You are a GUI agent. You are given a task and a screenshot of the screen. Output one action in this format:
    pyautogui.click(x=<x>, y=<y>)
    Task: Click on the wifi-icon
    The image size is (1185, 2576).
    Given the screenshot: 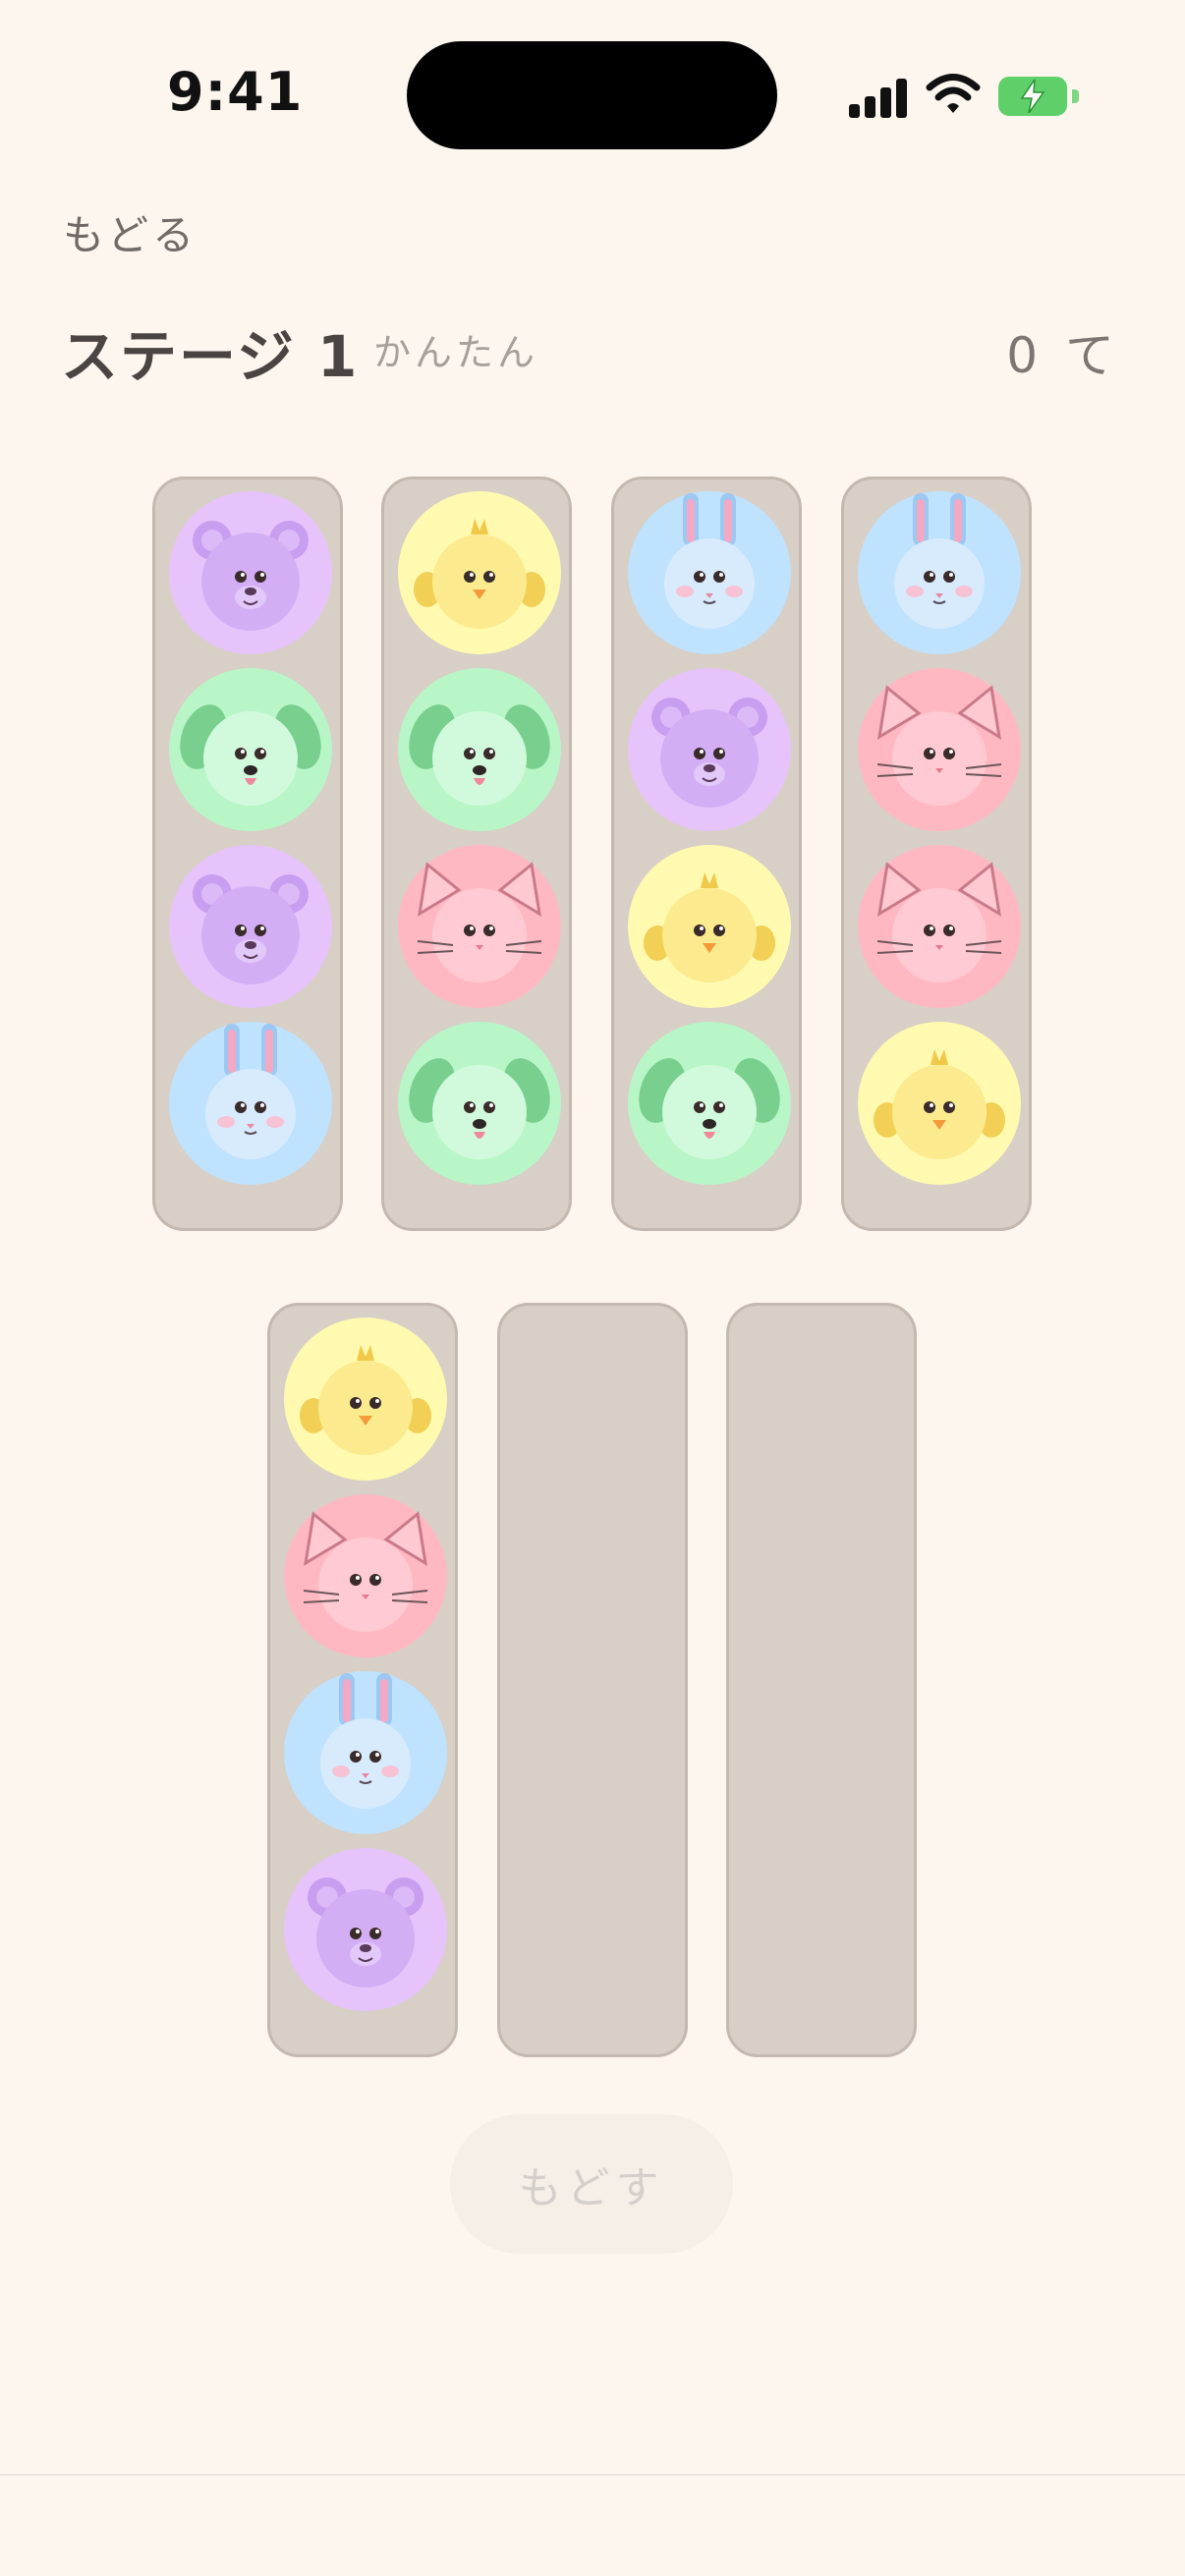 What is the action you would take?
    pyautogui.click(x=954, y=94)
    